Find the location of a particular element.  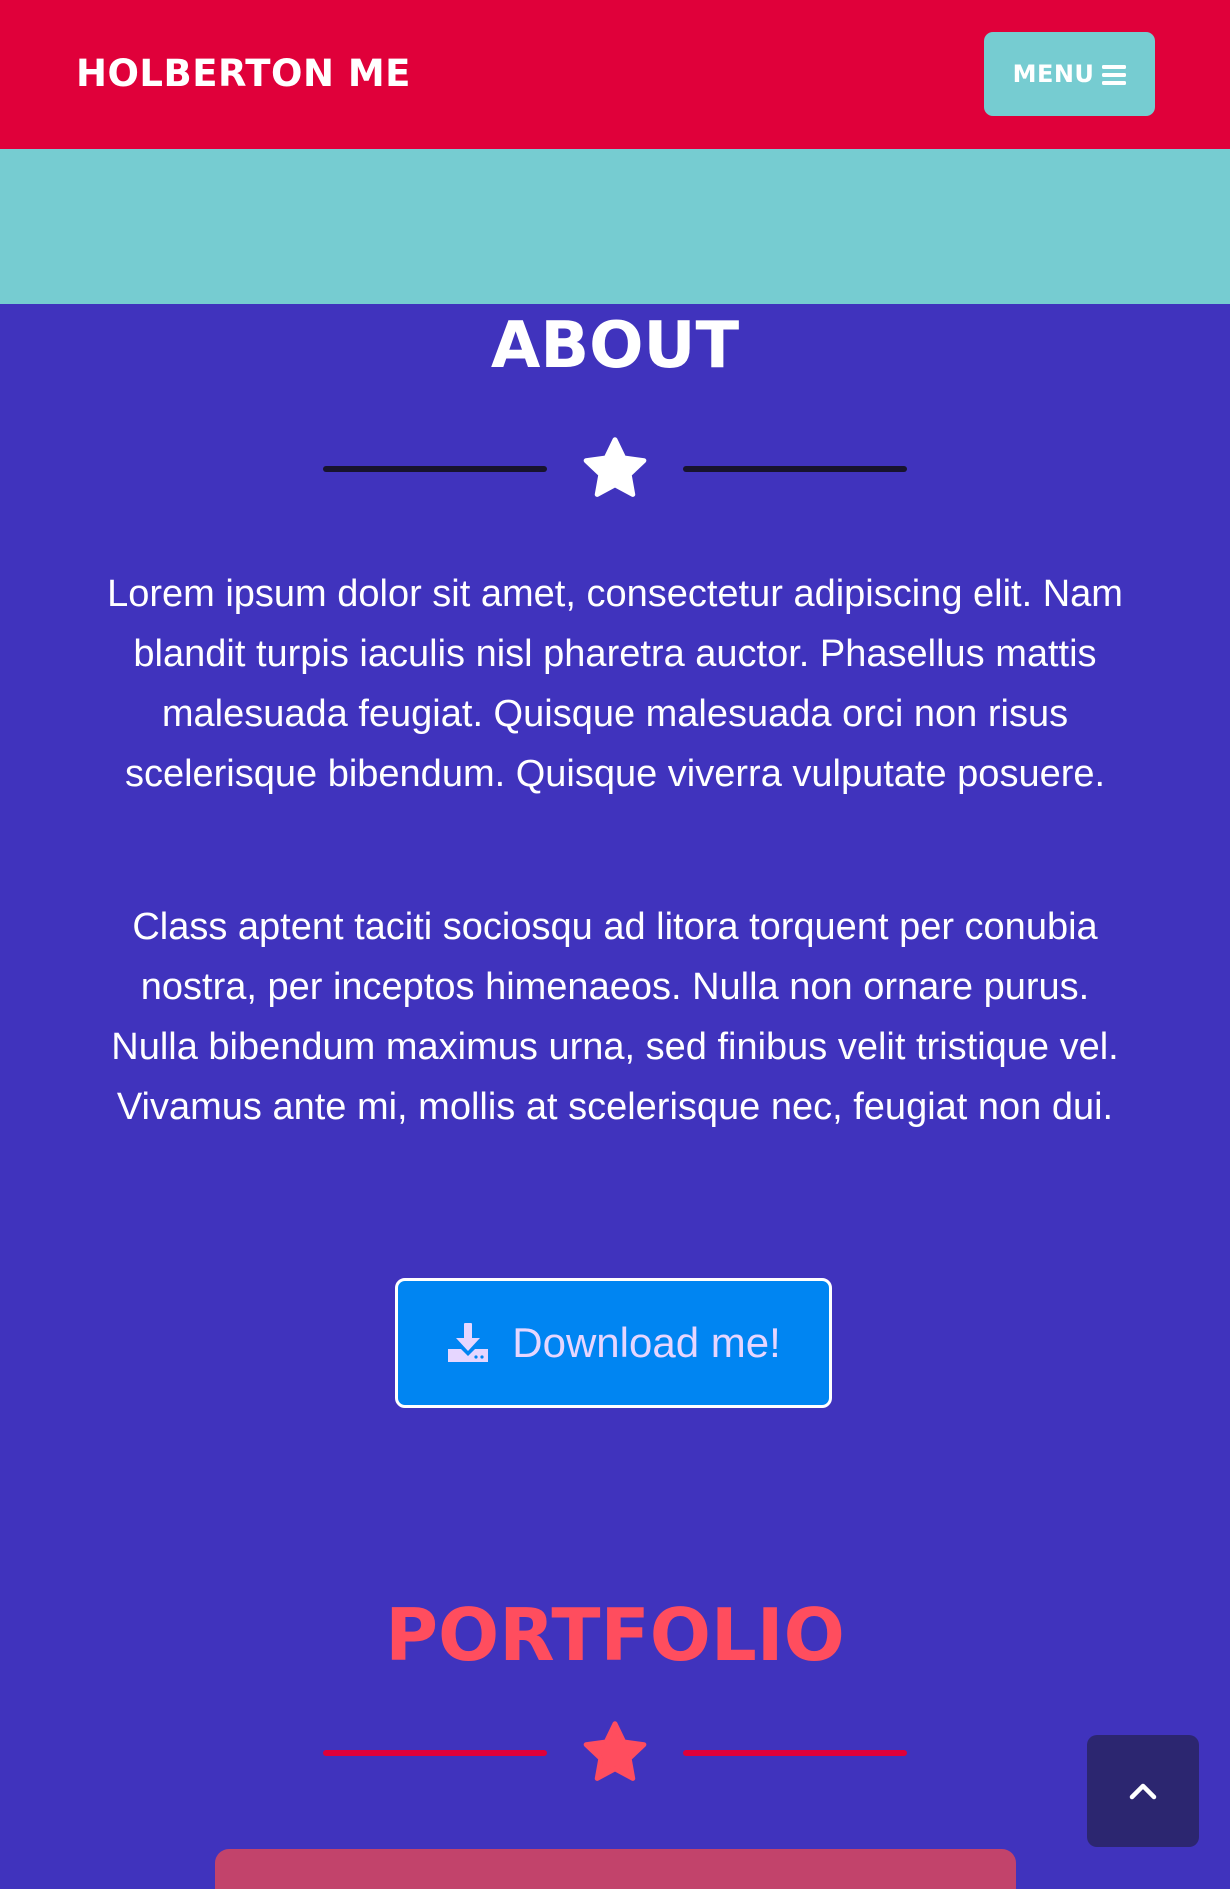

portfolio-divider is located at coordinates (615, 1753).